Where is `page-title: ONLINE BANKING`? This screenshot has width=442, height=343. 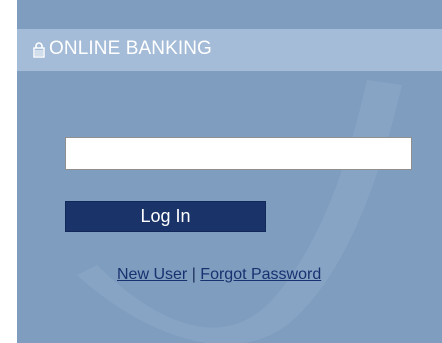 page-title: ONLINE BANKING is located at coordinates (130, 48).